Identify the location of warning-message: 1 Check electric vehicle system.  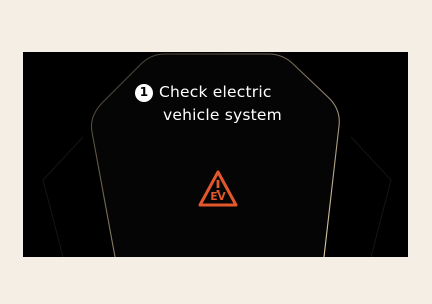
(208, 104).